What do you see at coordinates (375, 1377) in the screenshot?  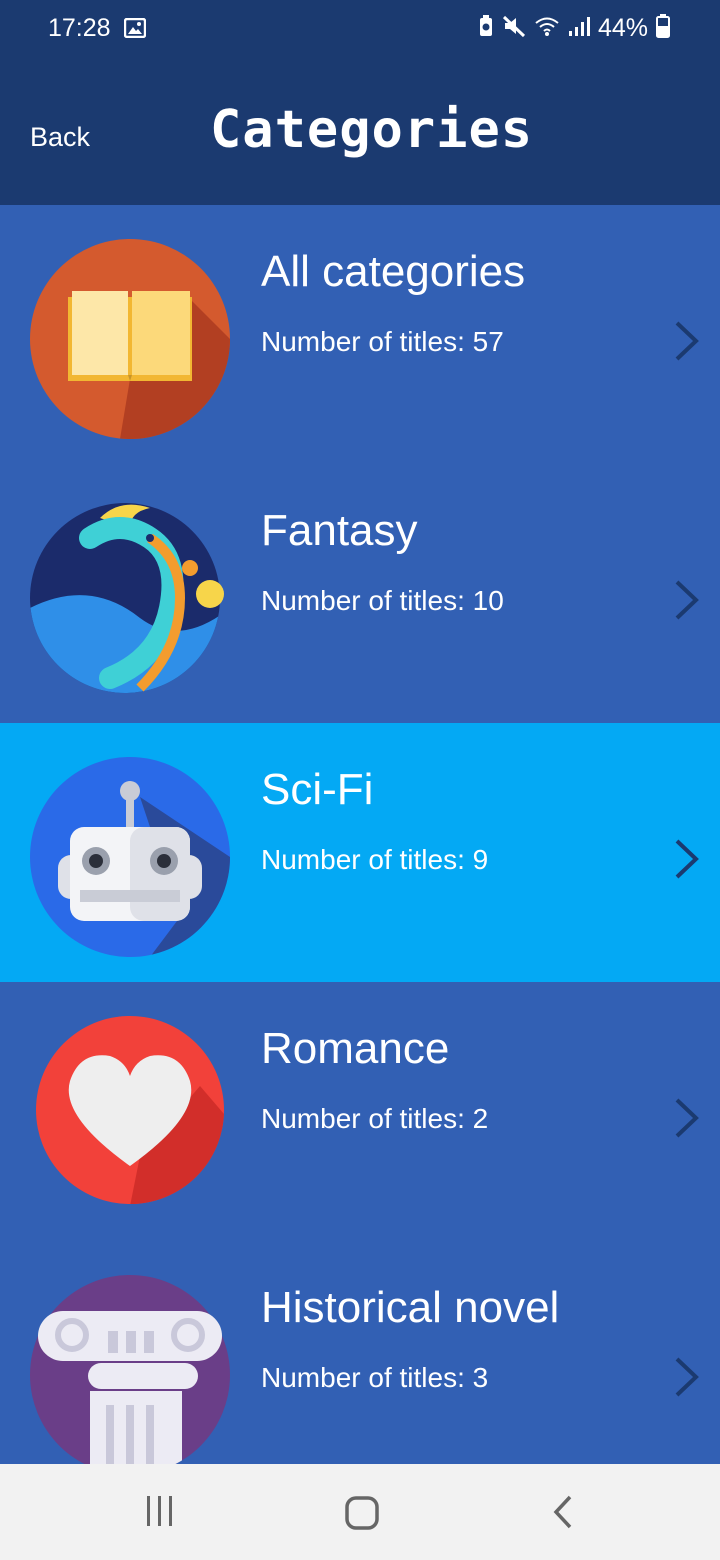 I see `category-count: Number of titles: 3` at bounding box center [375, 1377].